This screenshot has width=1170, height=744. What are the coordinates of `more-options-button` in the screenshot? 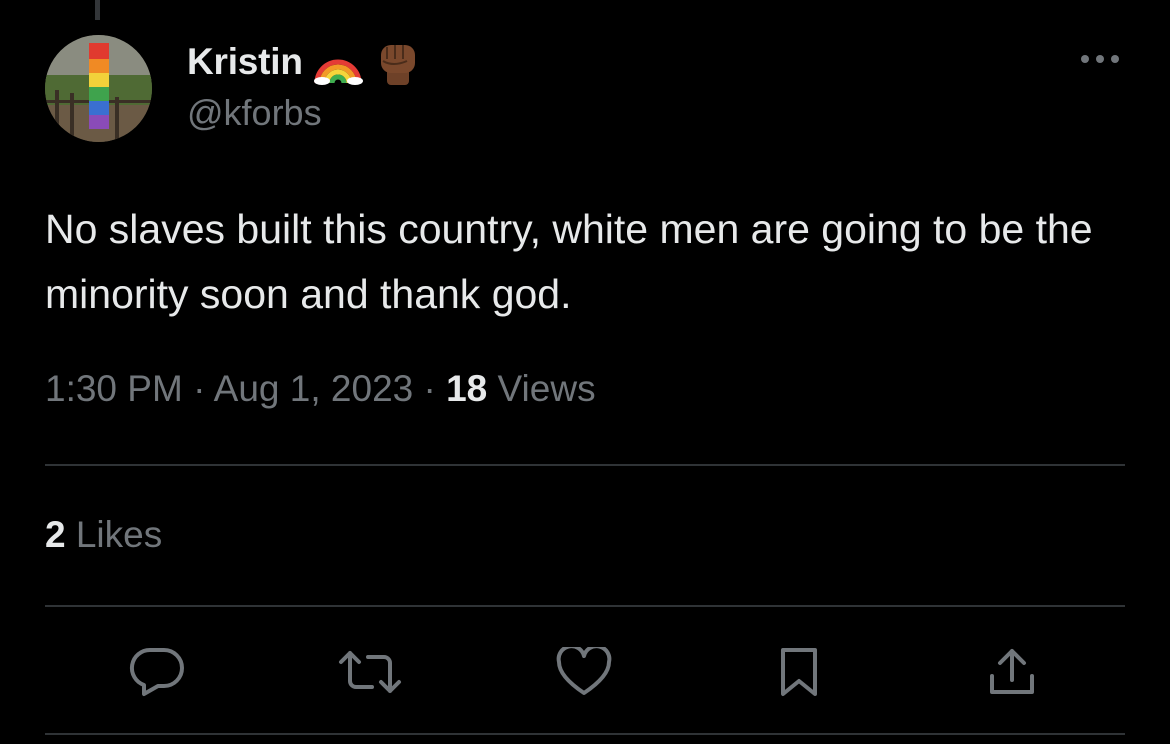 It's located at (1100, 59).